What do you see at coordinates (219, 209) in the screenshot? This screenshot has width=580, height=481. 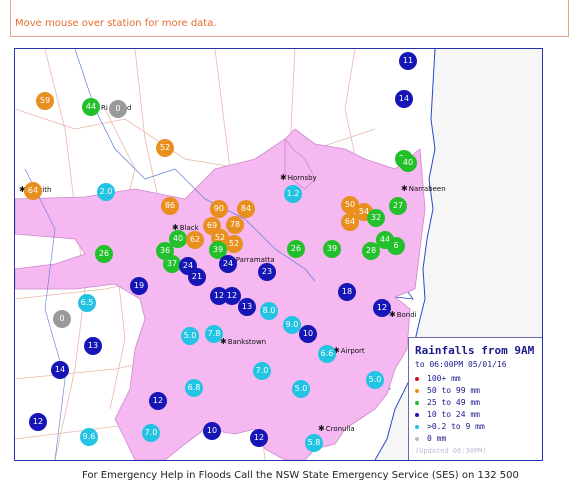 I see `rain-station: 90` at bounding box center [219, 209].